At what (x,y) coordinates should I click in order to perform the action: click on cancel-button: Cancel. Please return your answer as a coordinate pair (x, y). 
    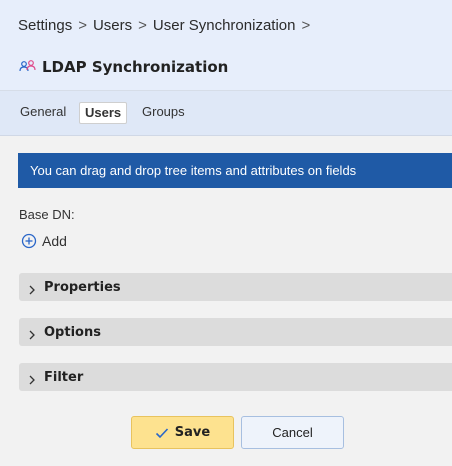
    Looking at the image, I should click on (292, 432).